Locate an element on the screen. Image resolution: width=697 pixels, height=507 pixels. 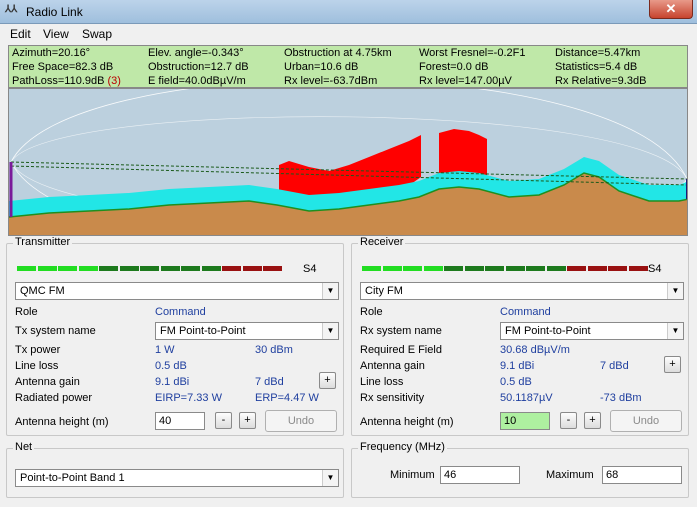
azimuth-value: Azimuth=20.16° is located at coordinates (51, 53).